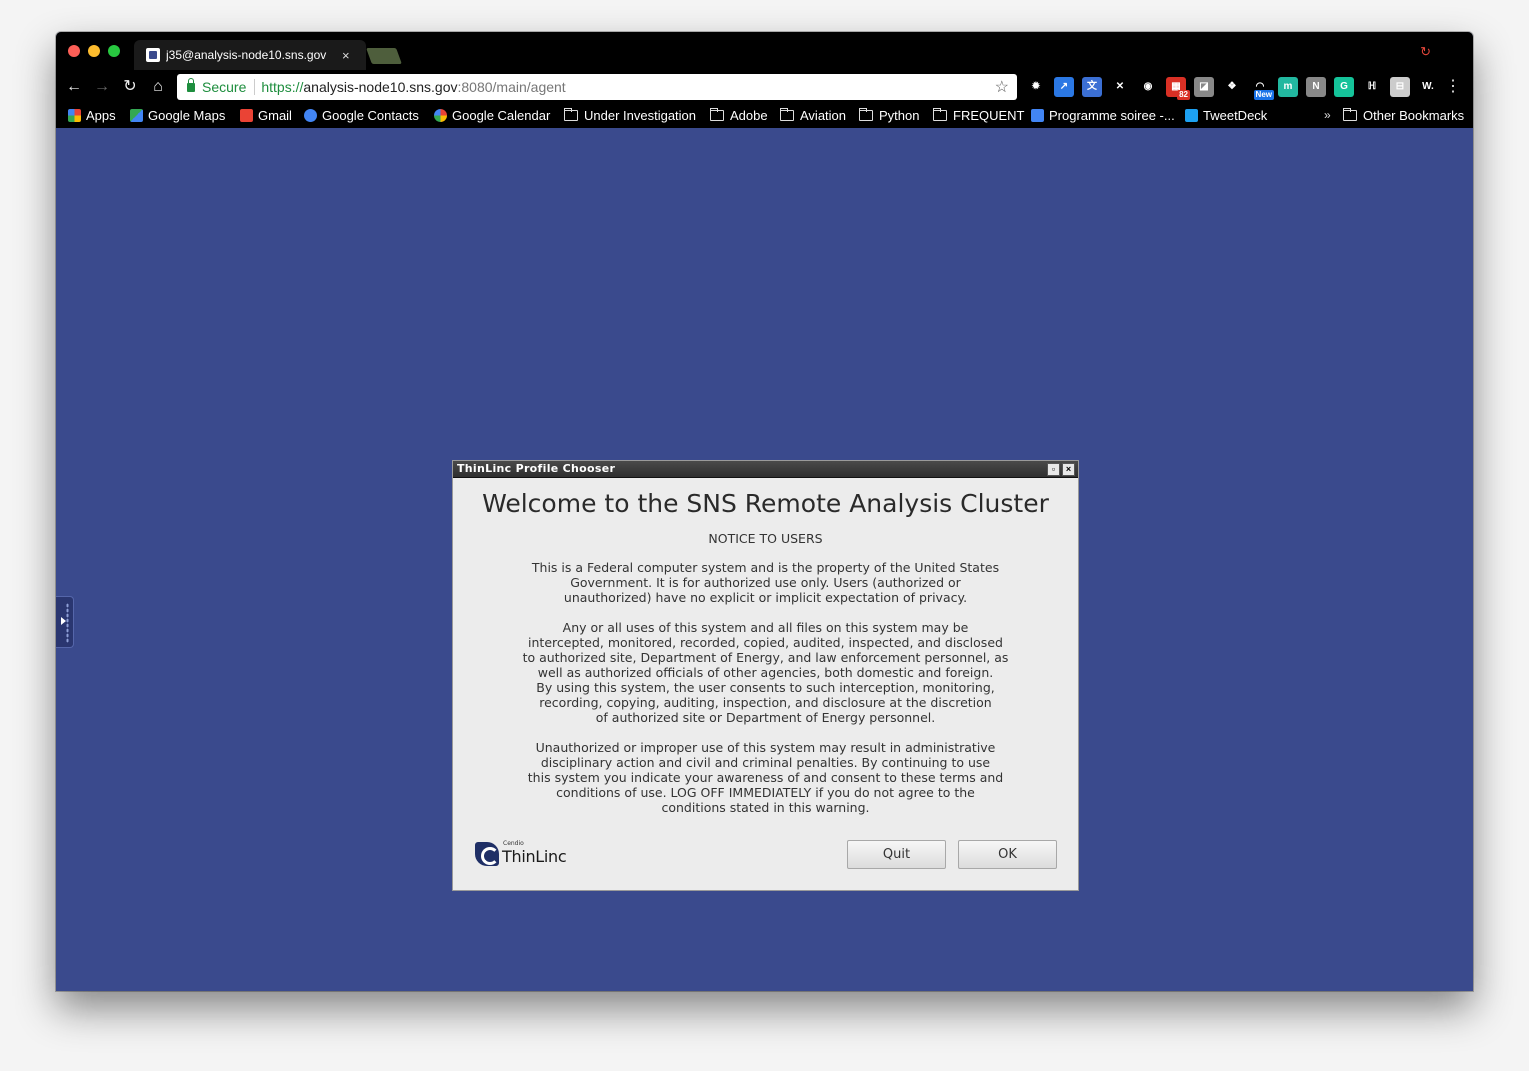 Image resolution: width=1529 pixels, height=1071 pixels. I want to click on address-separator, so click(255, 87).